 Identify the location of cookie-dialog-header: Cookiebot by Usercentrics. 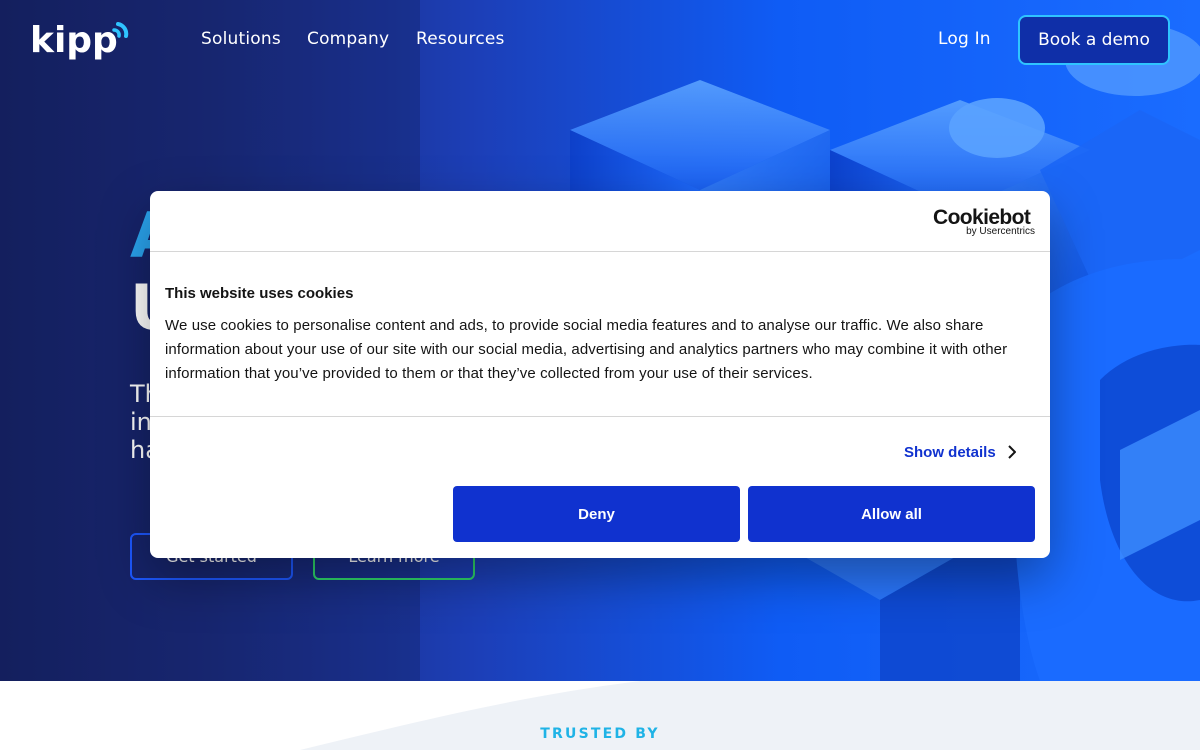
(600, 221).